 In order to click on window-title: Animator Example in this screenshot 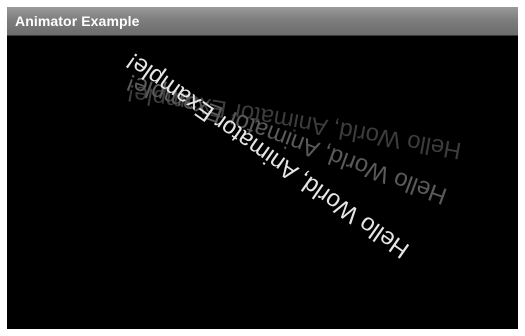, I will do `click(77, 21)`.